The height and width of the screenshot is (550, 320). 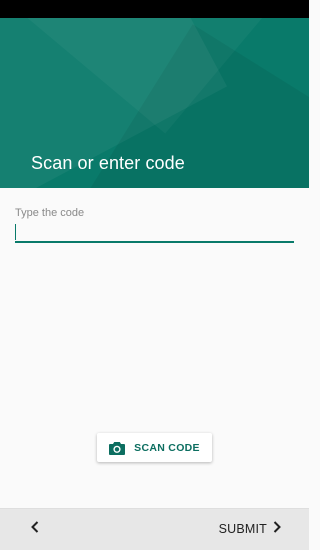 What do you see at coordinates (154, 529) in the screenshot?
I see `bottom-bar: SUBMIT` at bounding box center [154, 529].